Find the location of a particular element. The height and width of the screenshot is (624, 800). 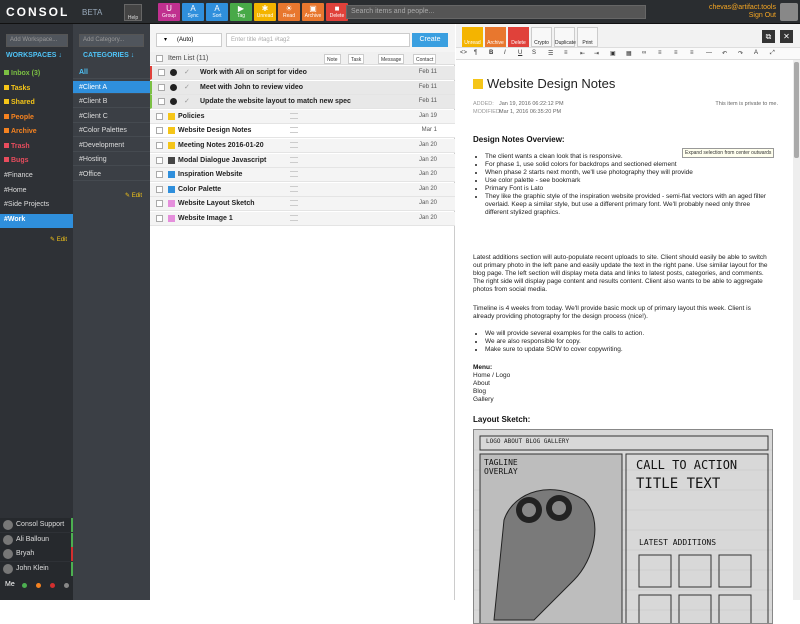

status-dot-grey is located at coordinates (66, 585).